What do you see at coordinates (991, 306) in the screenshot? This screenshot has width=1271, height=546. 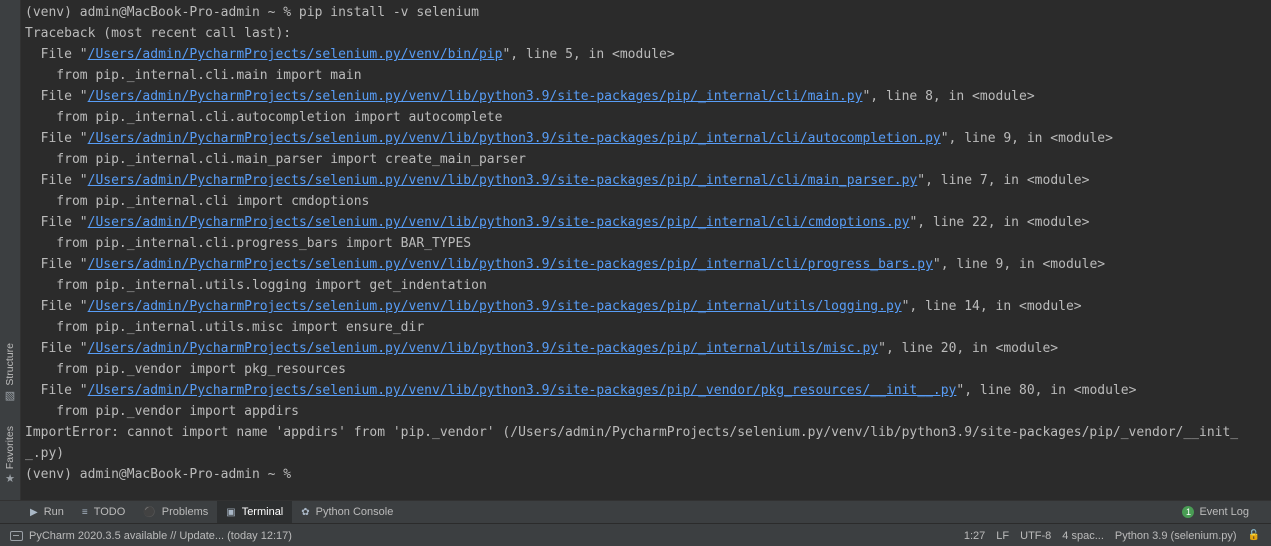 I see `file-line-suffix: ", line 14, in <module>` at bounding box center [991, 306].